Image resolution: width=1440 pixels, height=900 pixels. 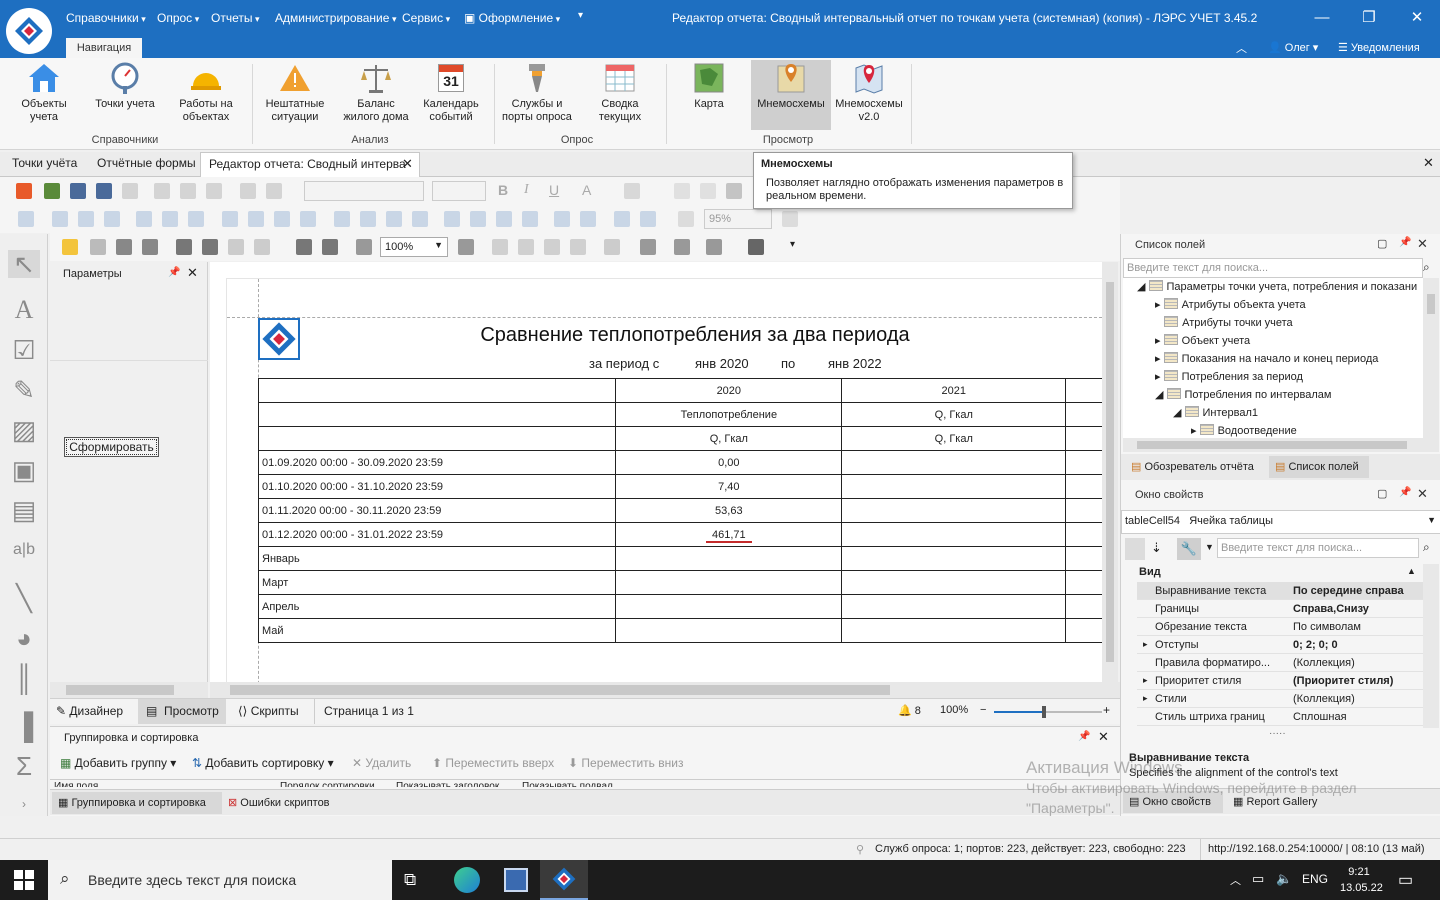 What do you see at coordinates (580, 15) in the screenshot?
I see `quick-access-dropdown-icon: ▾` at bounding box center [580, 15].